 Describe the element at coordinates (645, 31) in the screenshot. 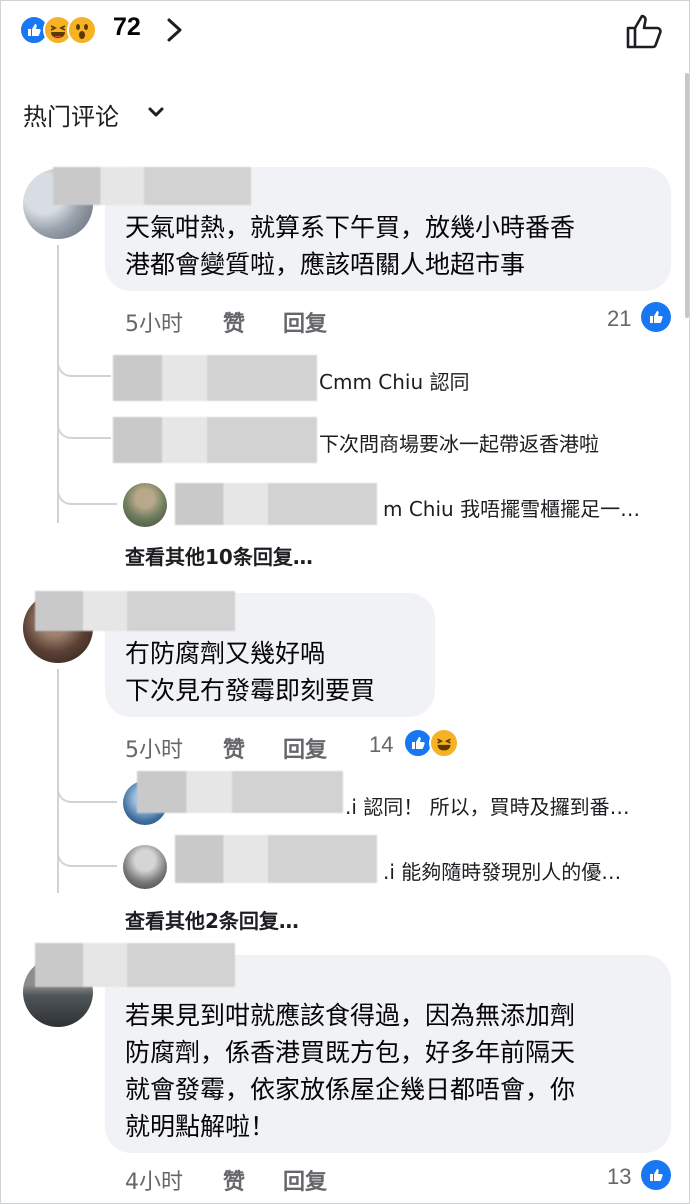

I see `like-outline-icon` at that location.